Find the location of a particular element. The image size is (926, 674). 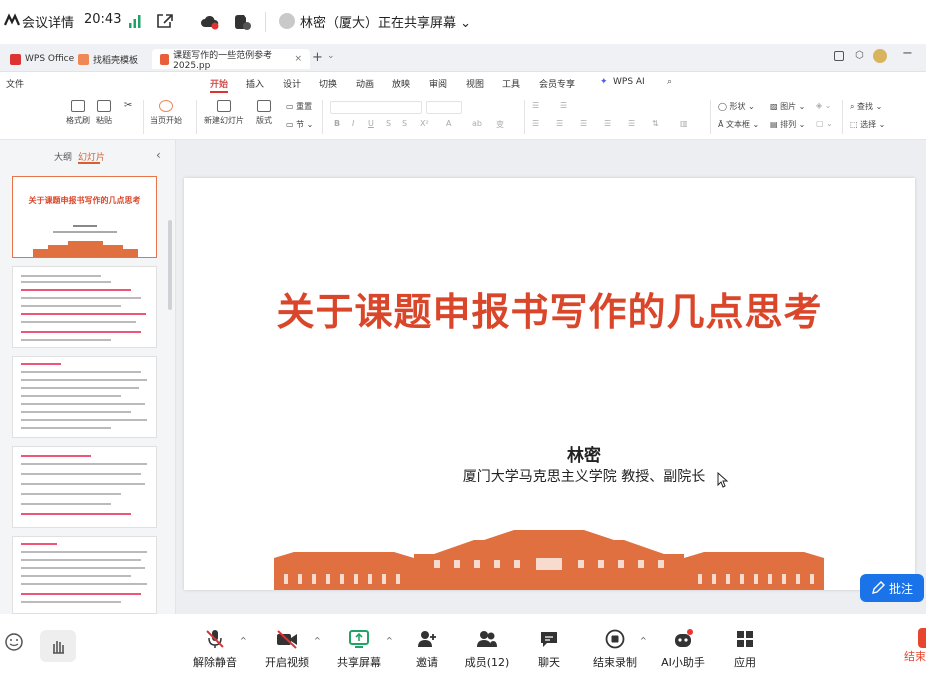

menu-file: 文件 is located at coordinates (15, 83).